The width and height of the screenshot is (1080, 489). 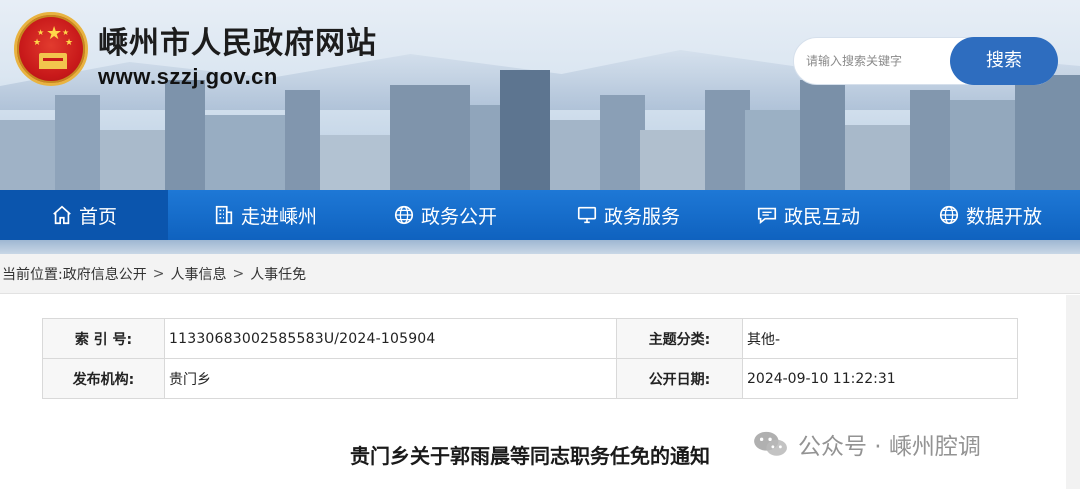 What do you see at coordinates (880, 338) in the screenshot?
I see `topic-value: 其他-` at bounding box center [880, 338].